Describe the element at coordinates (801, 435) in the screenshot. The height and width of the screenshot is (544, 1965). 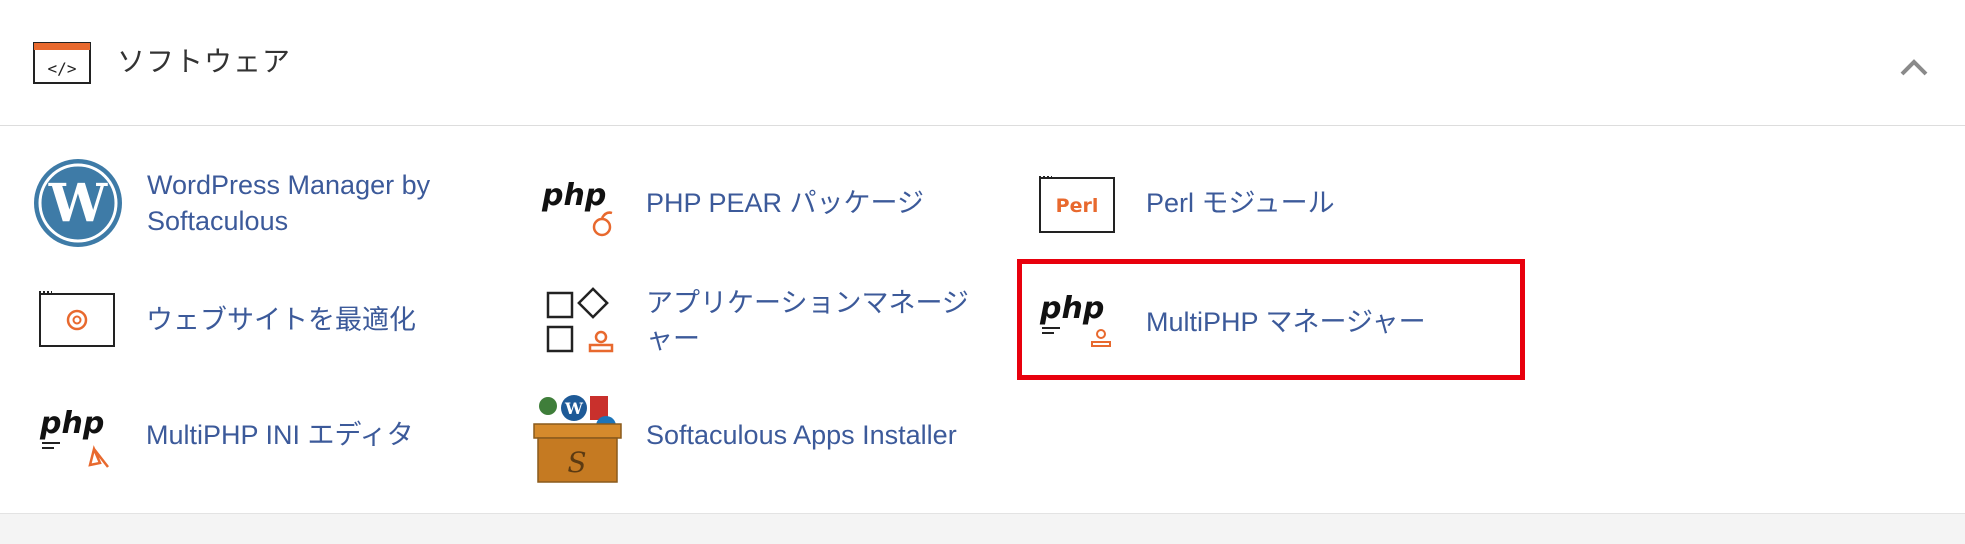
I see `softaculous-installer-label: Softaculous Apps Installer` at that location.